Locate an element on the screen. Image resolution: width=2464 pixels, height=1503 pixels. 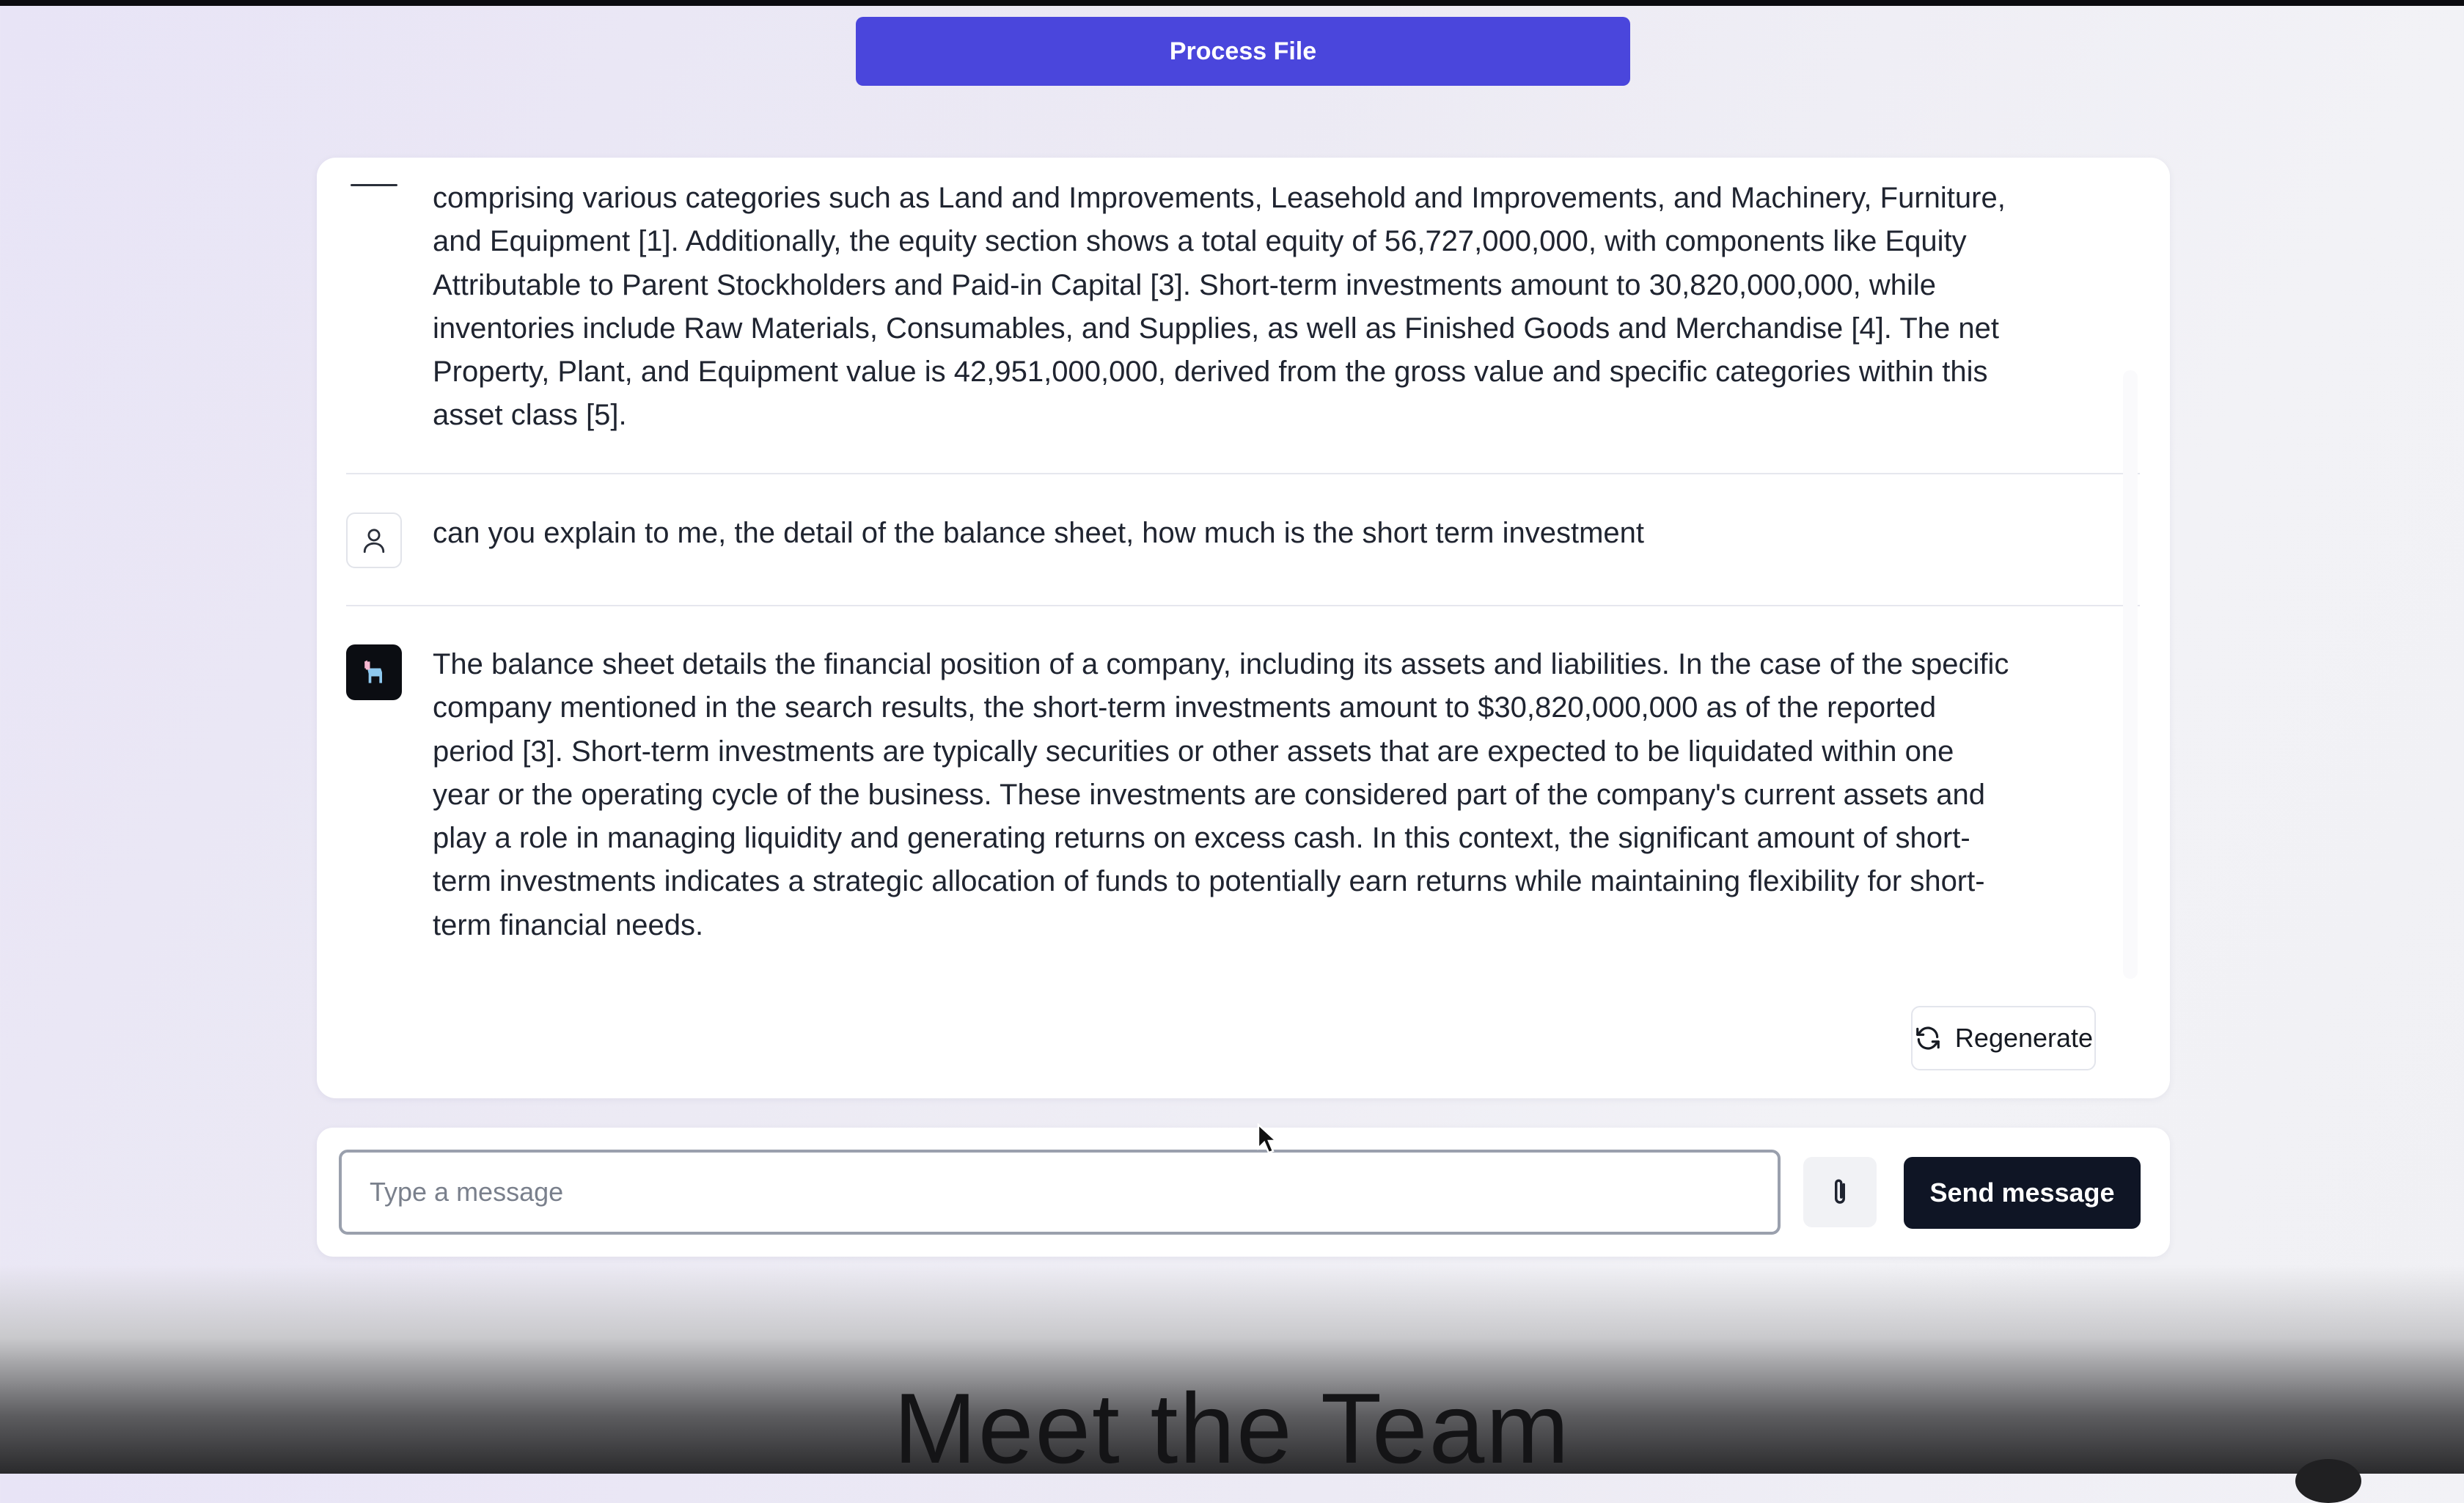
user-avatar is located at coordinates (374, 540).